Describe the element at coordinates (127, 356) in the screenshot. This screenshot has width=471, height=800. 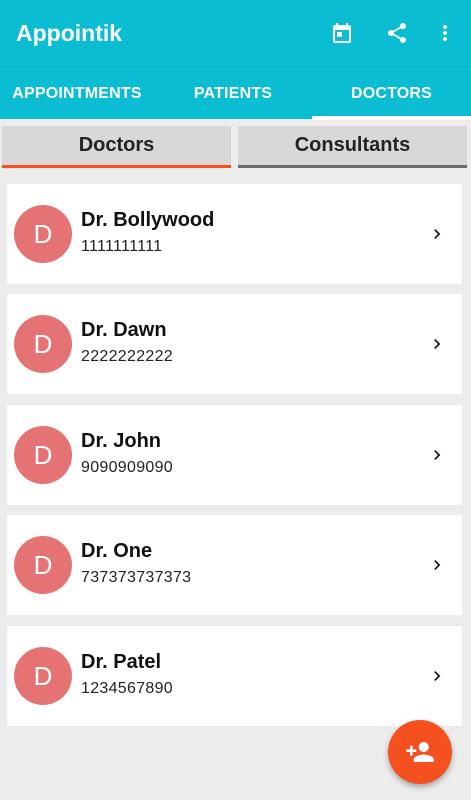
I see `doctor-phone: 2222222222` at that location.